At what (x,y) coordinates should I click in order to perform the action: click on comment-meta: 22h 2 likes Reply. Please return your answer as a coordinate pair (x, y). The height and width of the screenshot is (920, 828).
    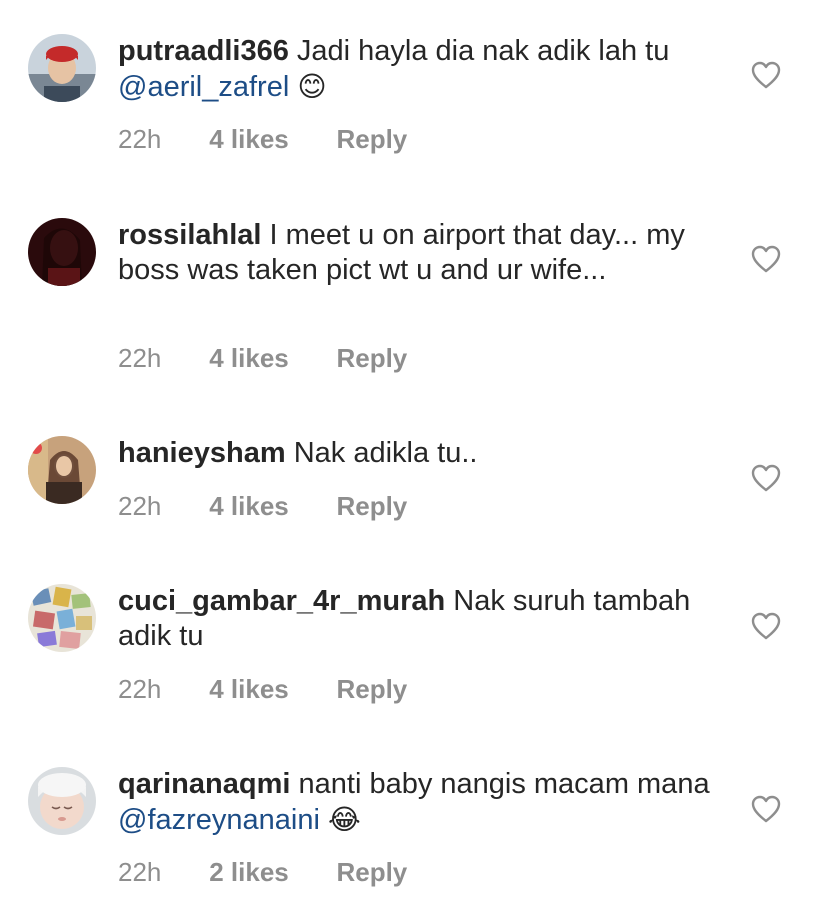
    Looking at the image, I should click on (262, 872).